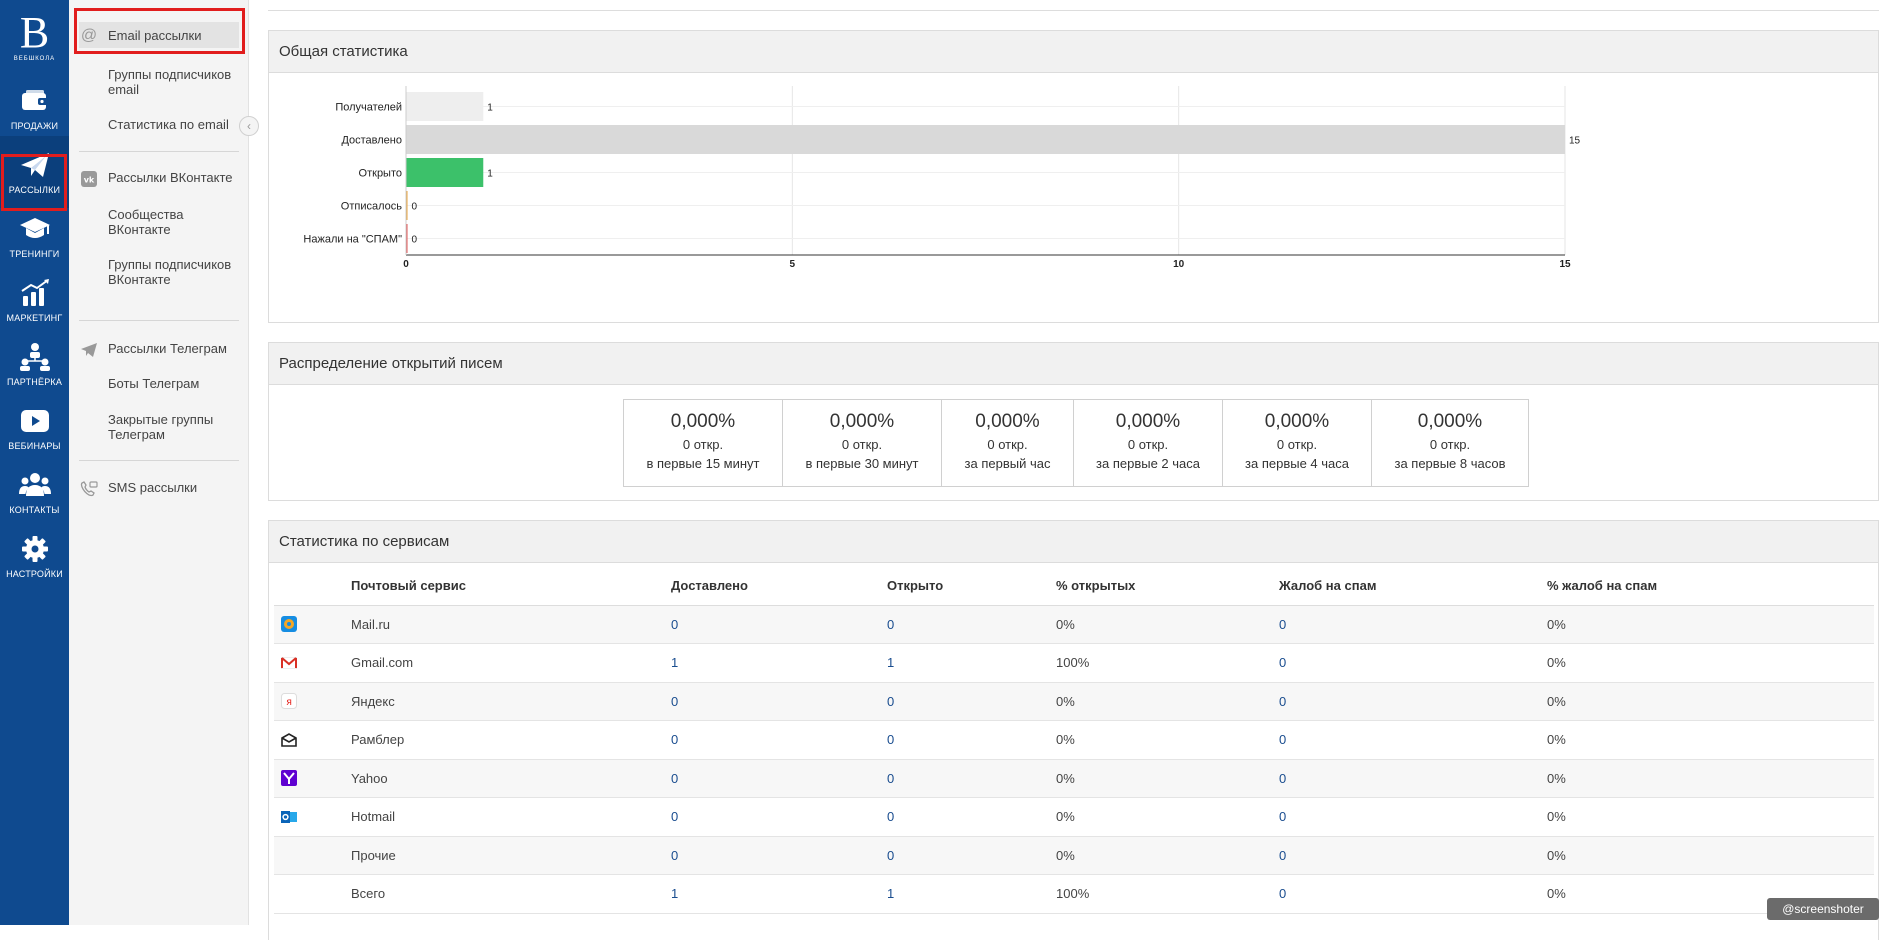 The image size is (1887, 940). What do you see at coordinates (34, 428) in the screenshot?
I see `nav-webinars: ВЕБИНАРЫ` at bounding box center [34, 428].